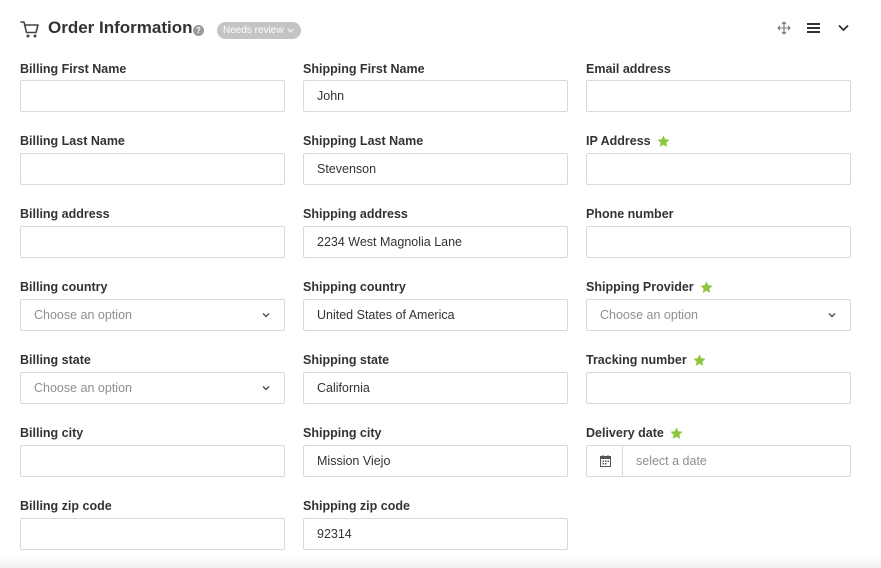 This screenshot has width=881, height=568. What do you see at coordinates (152, 461) in the screenshot?
I see `billing-city-input` at bounding box center [152, 461].